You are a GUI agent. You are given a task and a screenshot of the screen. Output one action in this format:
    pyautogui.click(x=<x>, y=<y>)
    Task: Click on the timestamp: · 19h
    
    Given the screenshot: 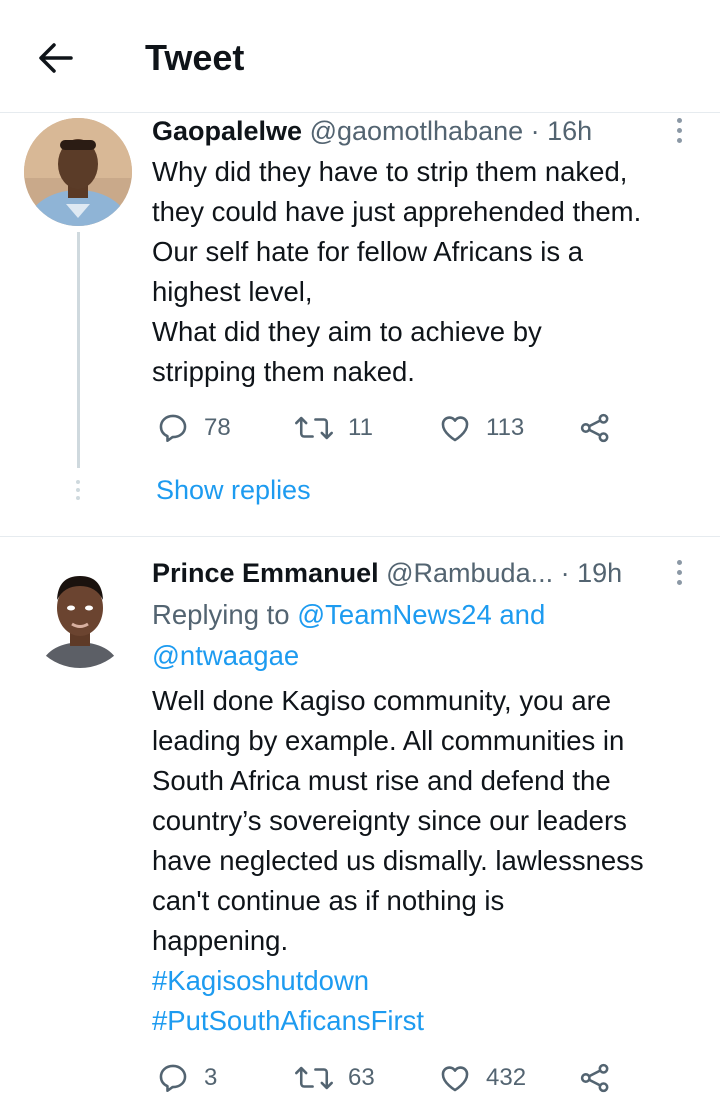 What is the action you would take?
    pyautogui.click(x=592, y=573)
    